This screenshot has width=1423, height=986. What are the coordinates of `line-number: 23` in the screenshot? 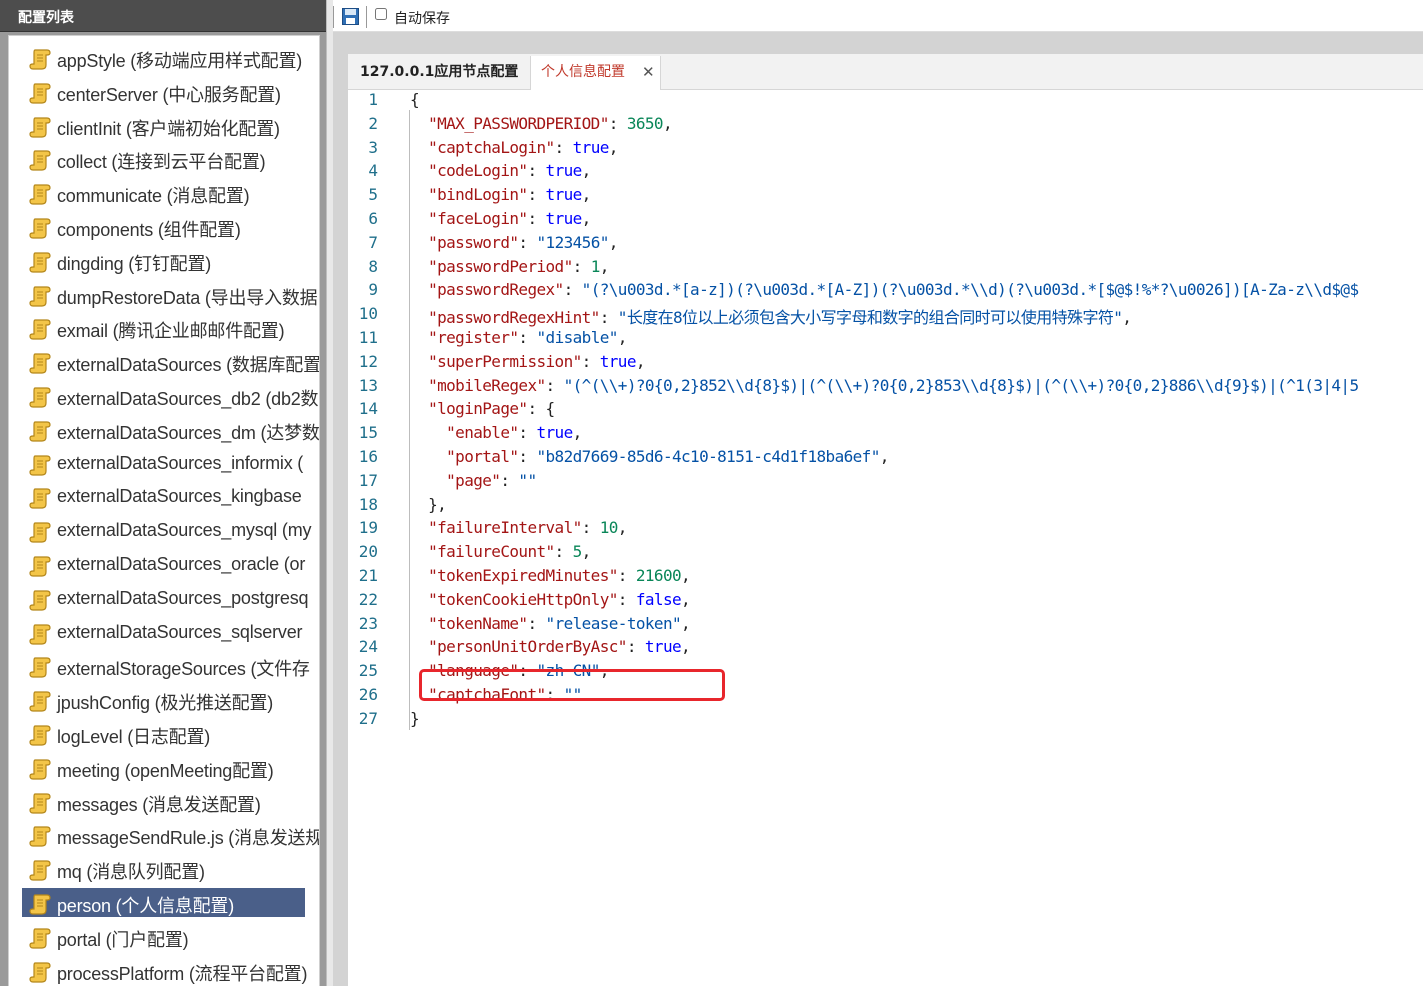 It's located at (368, 623).